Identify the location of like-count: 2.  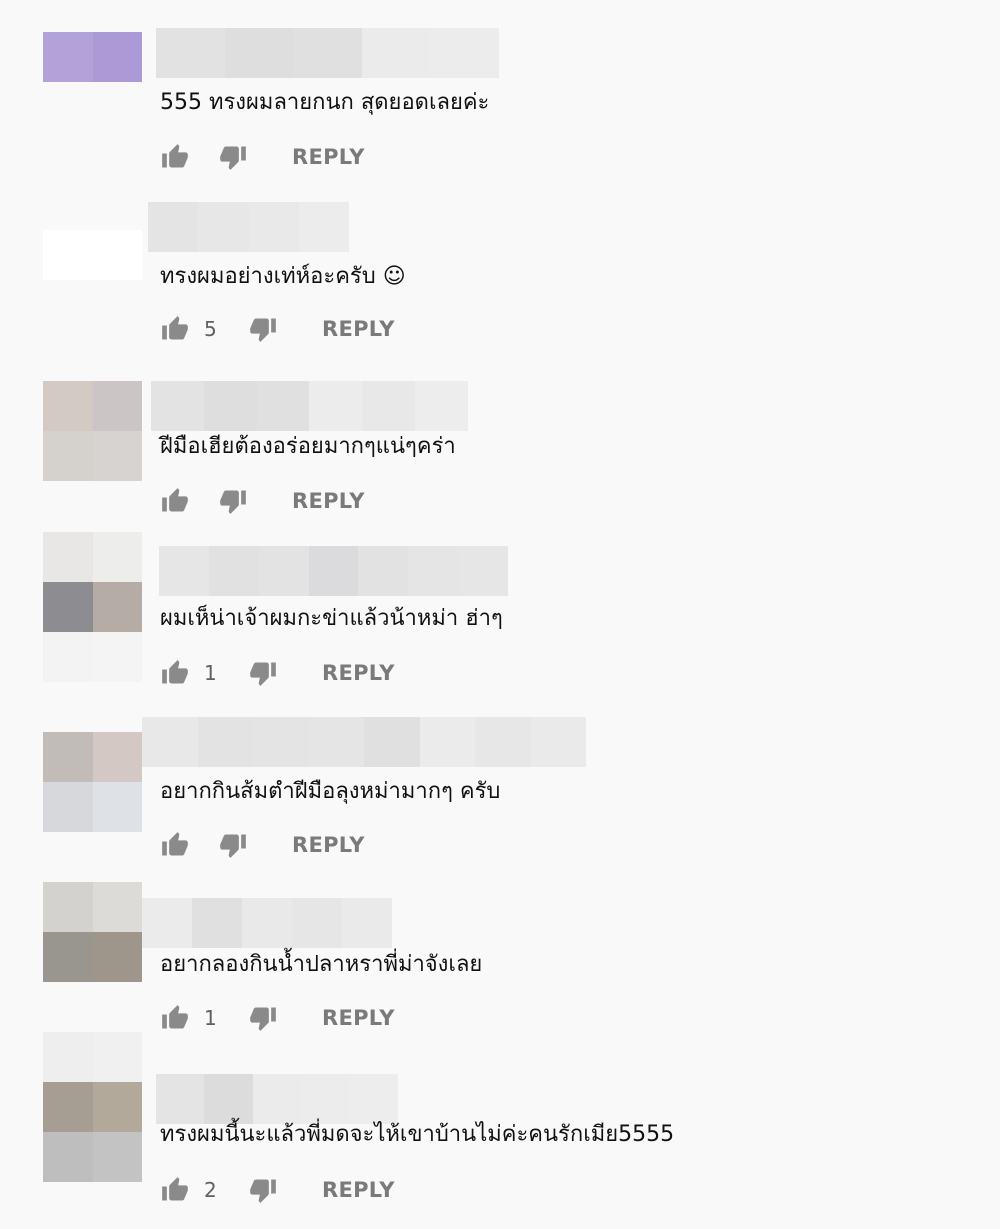
(210, 1190).